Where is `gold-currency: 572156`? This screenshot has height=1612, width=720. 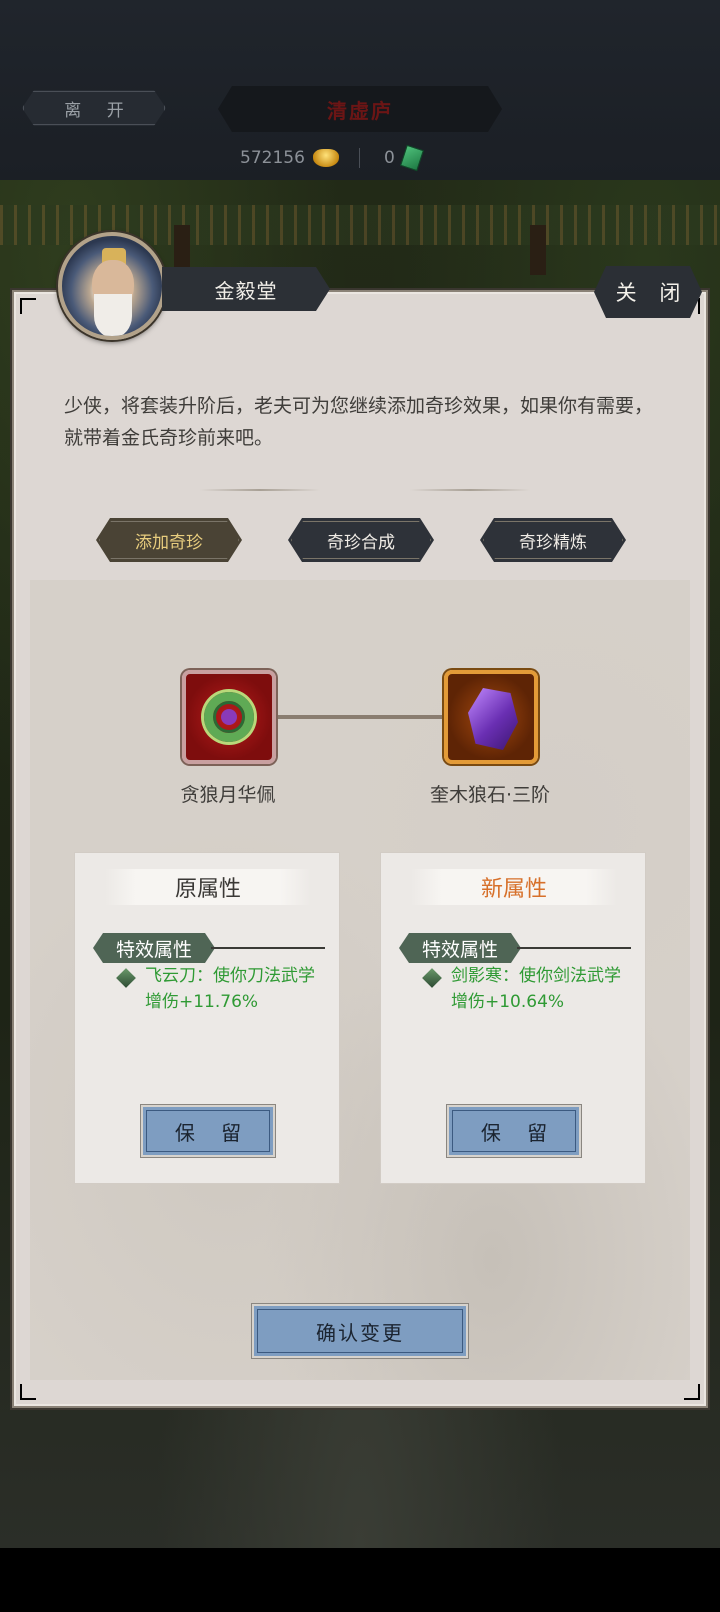 gold-currency: 572156 is located at coordinates (289, 158).